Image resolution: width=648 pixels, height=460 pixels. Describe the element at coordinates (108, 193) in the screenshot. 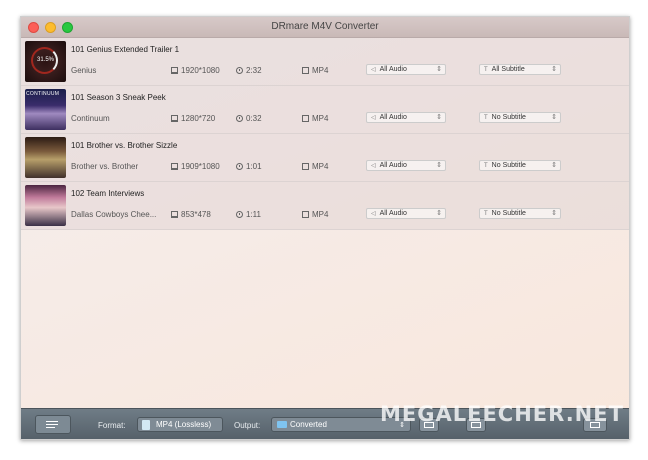

I see `video-title: 102 Team Interviews` at that location.